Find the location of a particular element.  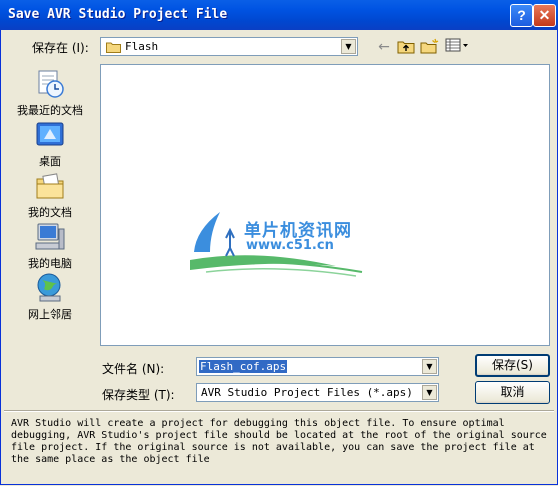

save-button: 保存(S) is located at coordinates (512, 365).